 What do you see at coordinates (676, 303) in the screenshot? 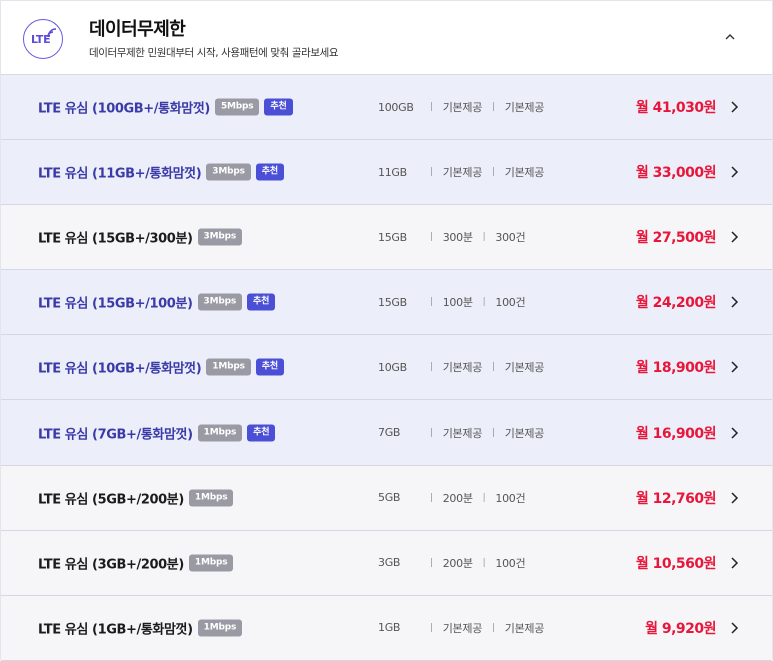
I see `plan-price: 월 24,200원` at bounding box center [676, 303].